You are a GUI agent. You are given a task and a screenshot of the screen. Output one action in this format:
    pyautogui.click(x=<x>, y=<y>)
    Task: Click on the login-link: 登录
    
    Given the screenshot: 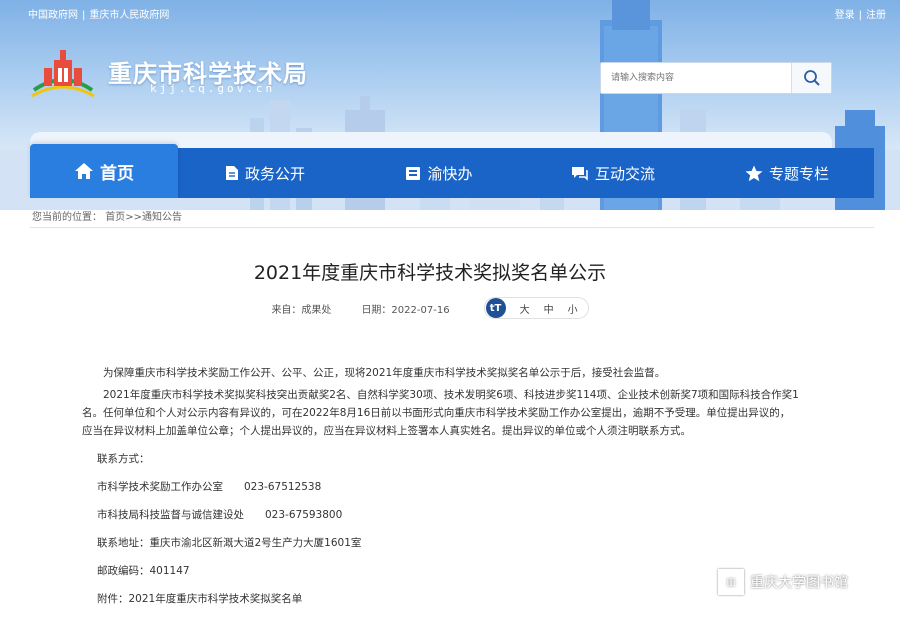 What is the action you would take?
    pyautogui.click(x=845, y=15)
    